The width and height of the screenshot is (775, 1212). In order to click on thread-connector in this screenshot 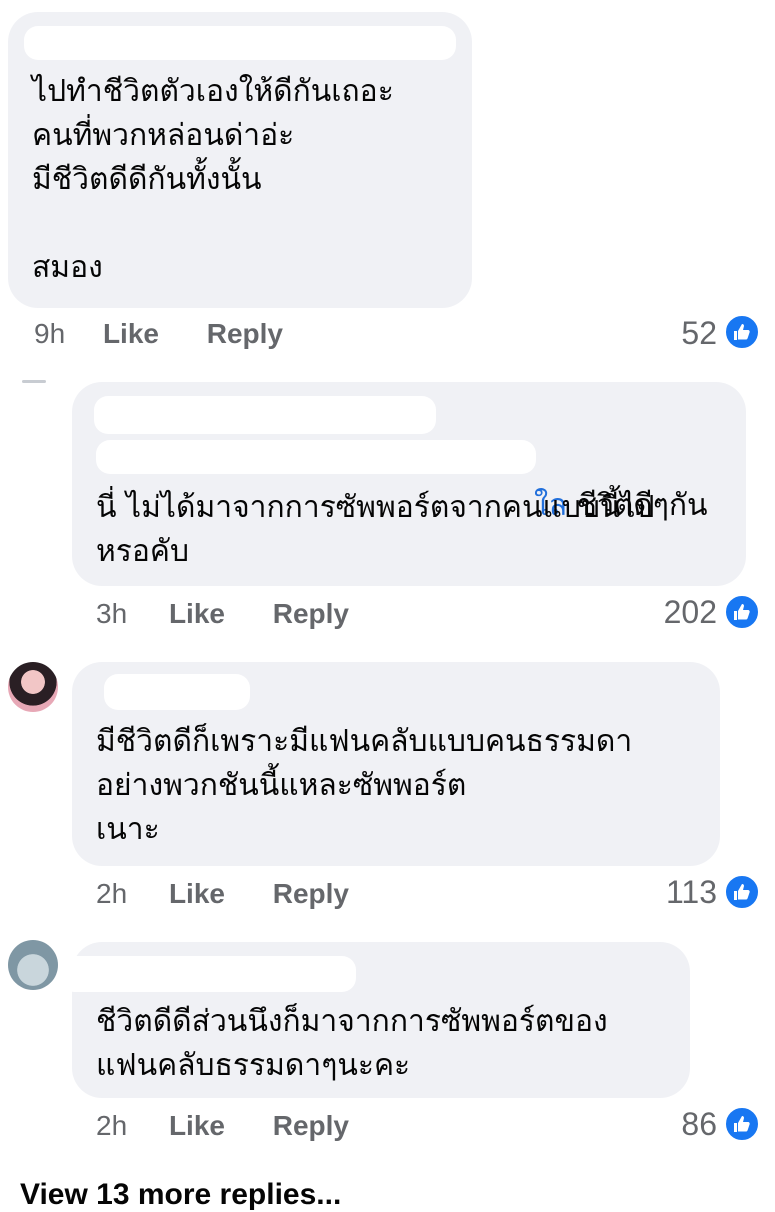, I will do `click(34, 381)`.